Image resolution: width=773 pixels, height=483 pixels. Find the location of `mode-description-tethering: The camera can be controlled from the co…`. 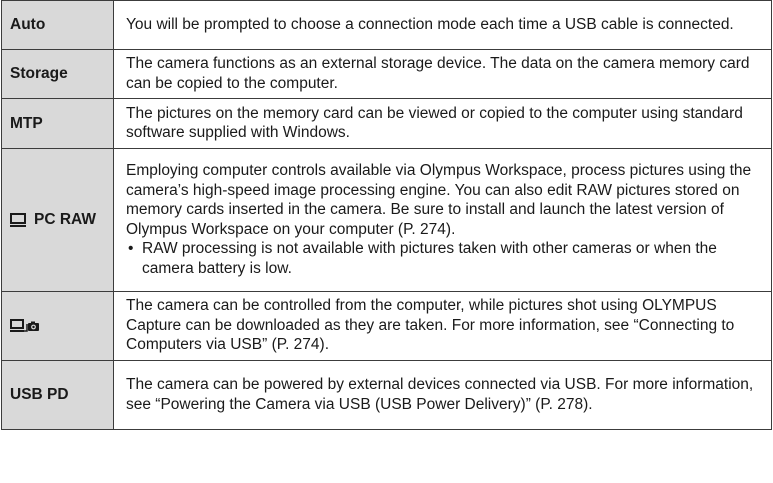

mode-description-tethering: The camera can be controlled from the co… is located at coordinates (442, 326).